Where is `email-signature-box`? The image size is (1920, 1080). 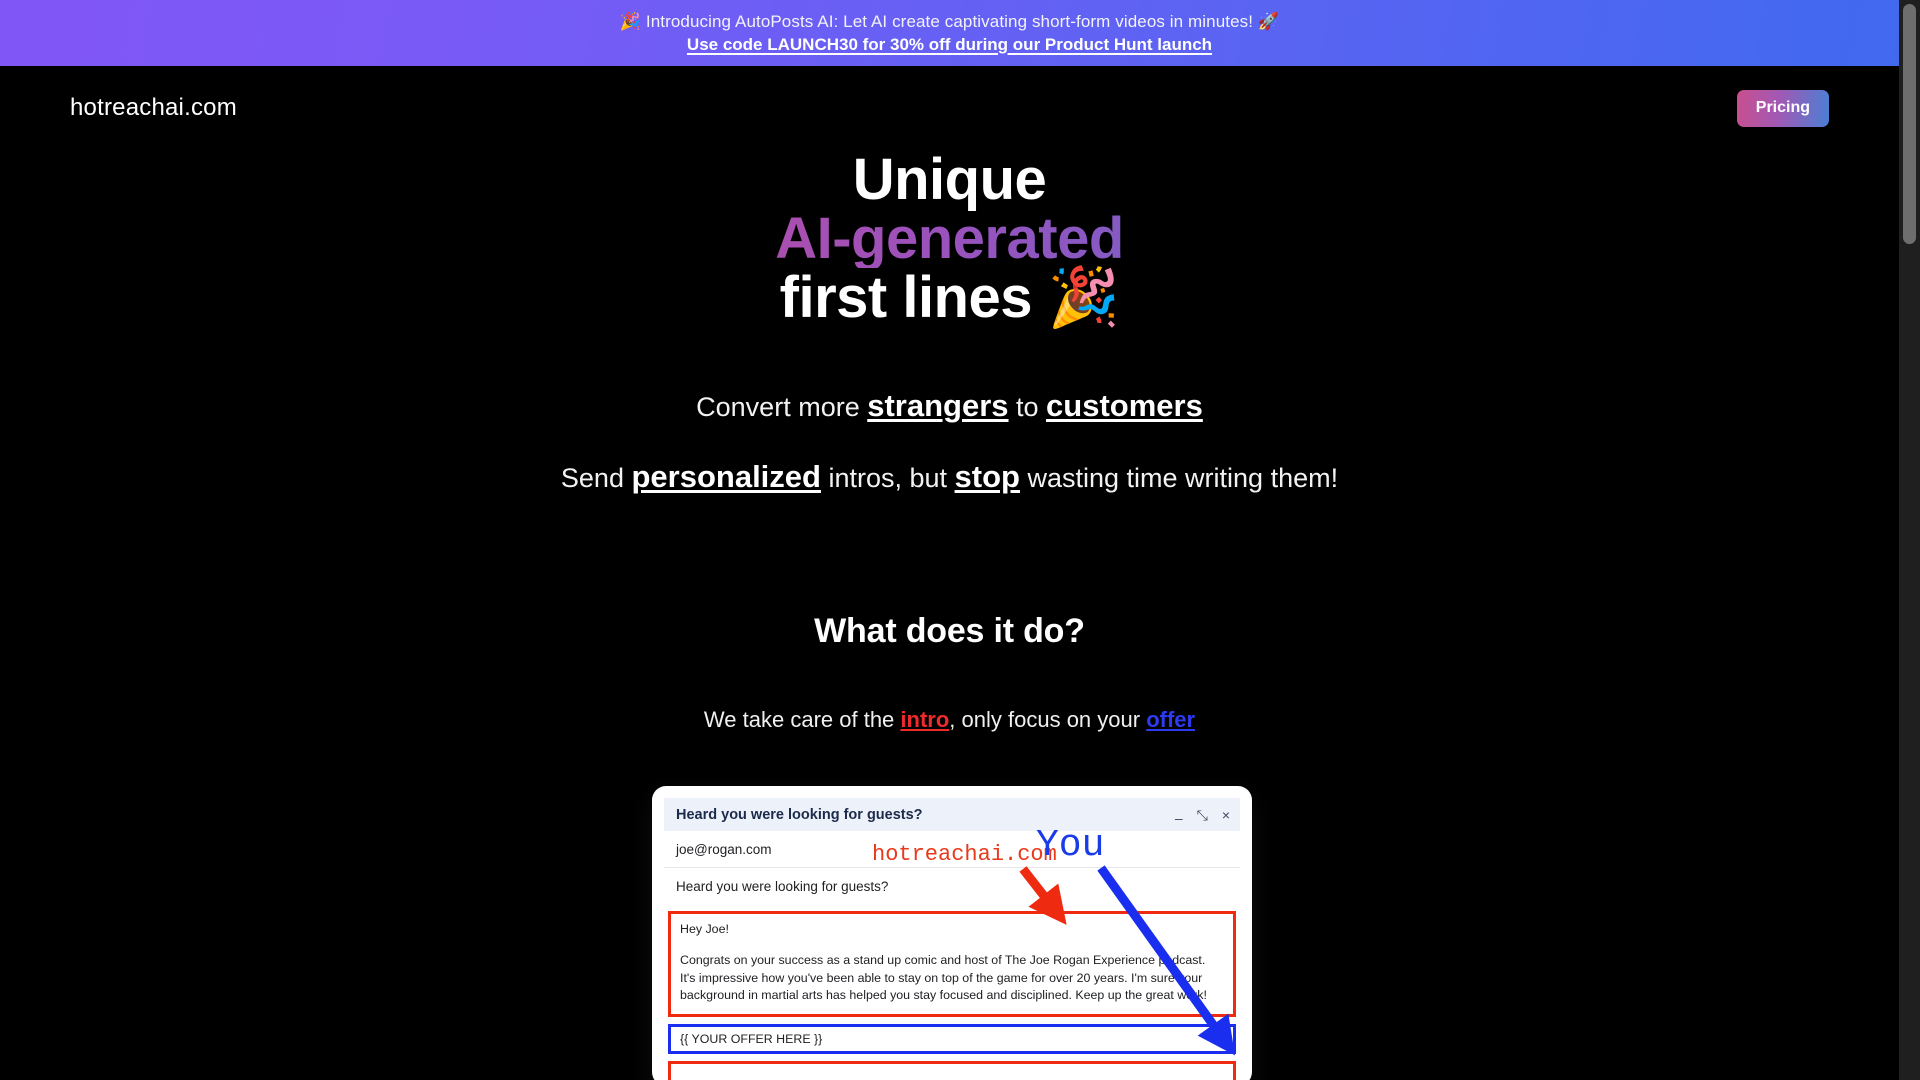 email-signature-box is located at coordinates (952, 1070).